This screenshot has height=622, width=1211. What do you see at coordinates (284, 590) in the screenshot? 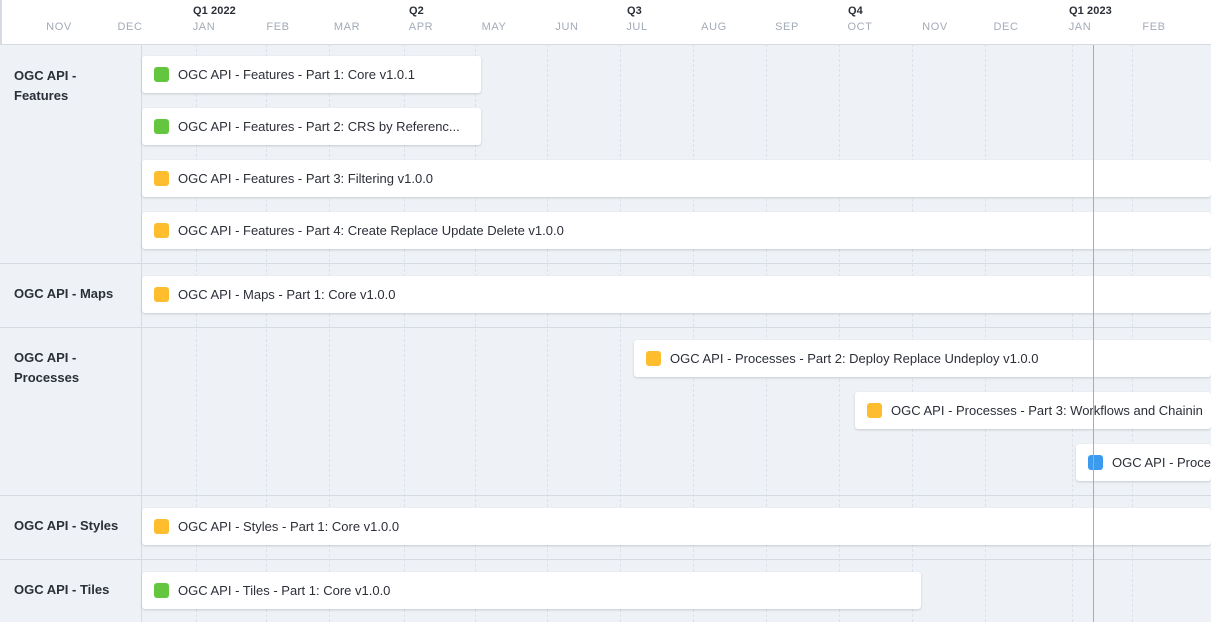
I see `roadmap-item-label: OGC API - Tiles - Part 1: Core v1.0.0` at bounding box center [284, 590].